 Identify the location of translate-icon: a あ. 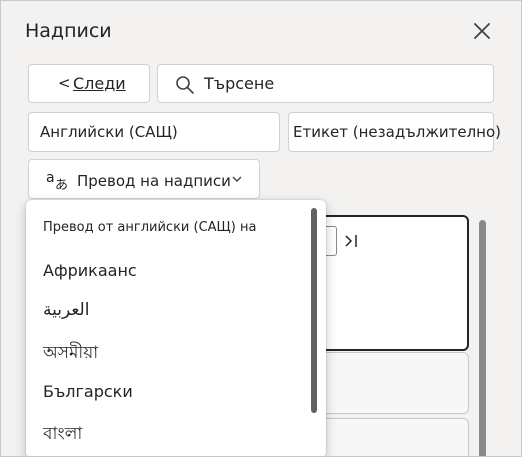
(57, 180).